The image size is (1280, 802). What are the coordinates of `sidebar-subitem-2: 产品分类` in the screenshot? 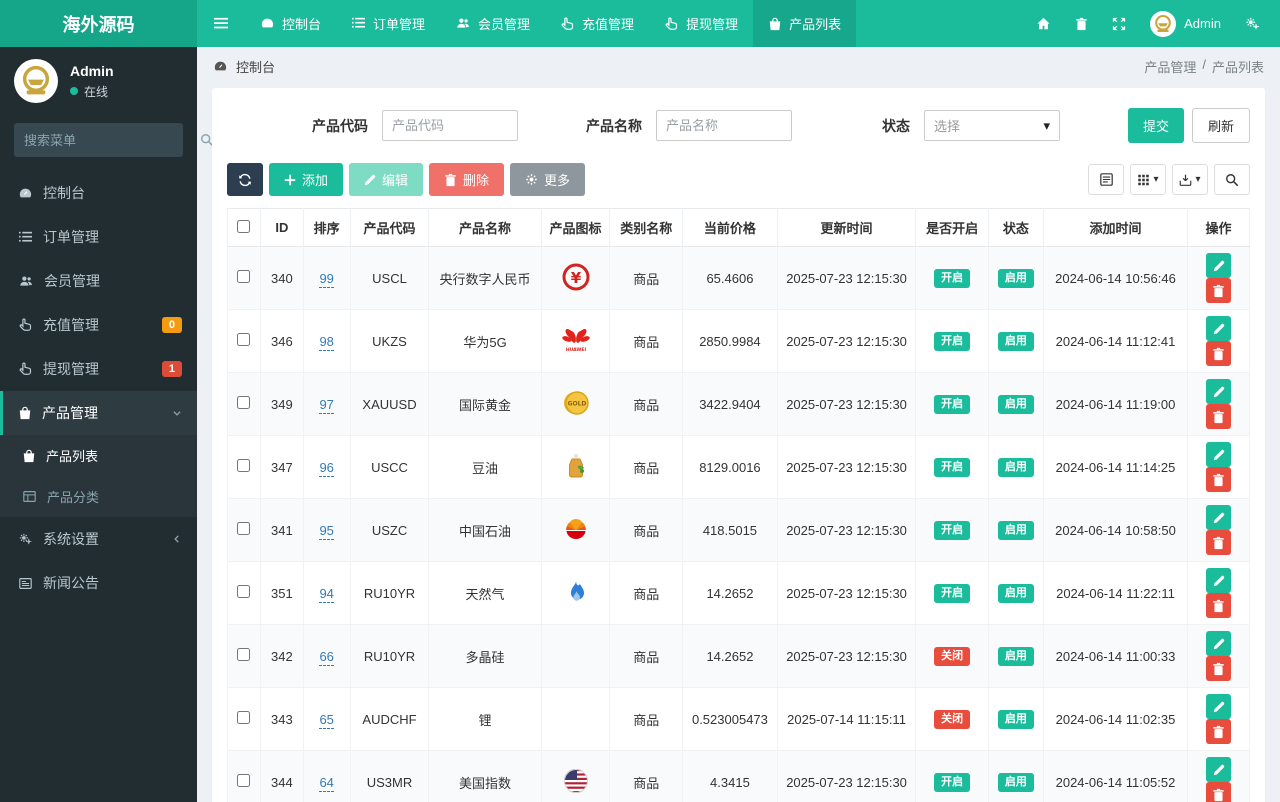 It's located at (98, 496).